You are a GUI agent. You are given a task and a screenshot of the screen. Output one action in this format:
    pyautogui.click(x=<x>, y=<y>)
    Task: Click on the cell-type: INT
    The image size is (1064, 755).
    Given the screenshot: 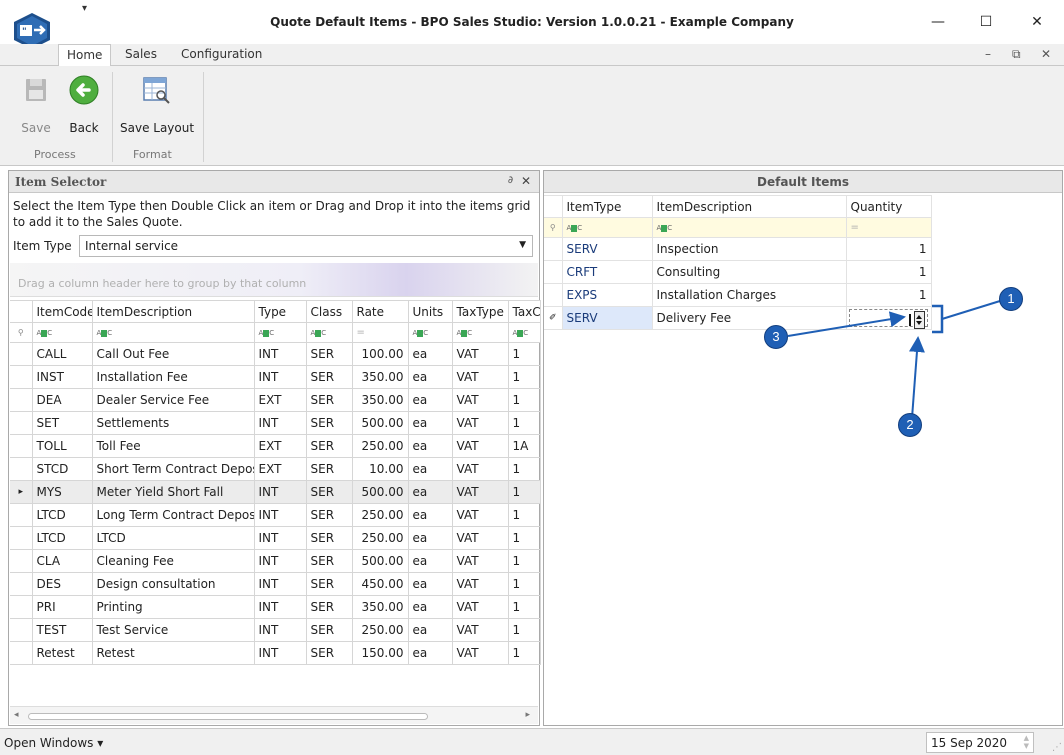 What is the action you would take?
    pyautogui.click(x=280, y=538)
    